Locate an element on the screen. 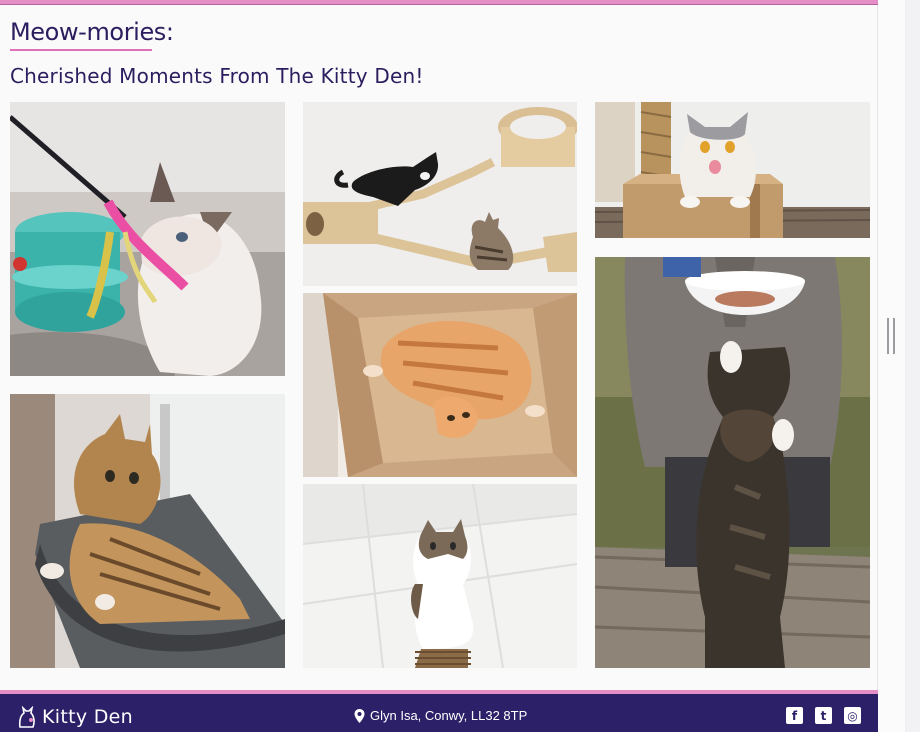  photo-cat-scratching-post is located at coordinates (440, 576).